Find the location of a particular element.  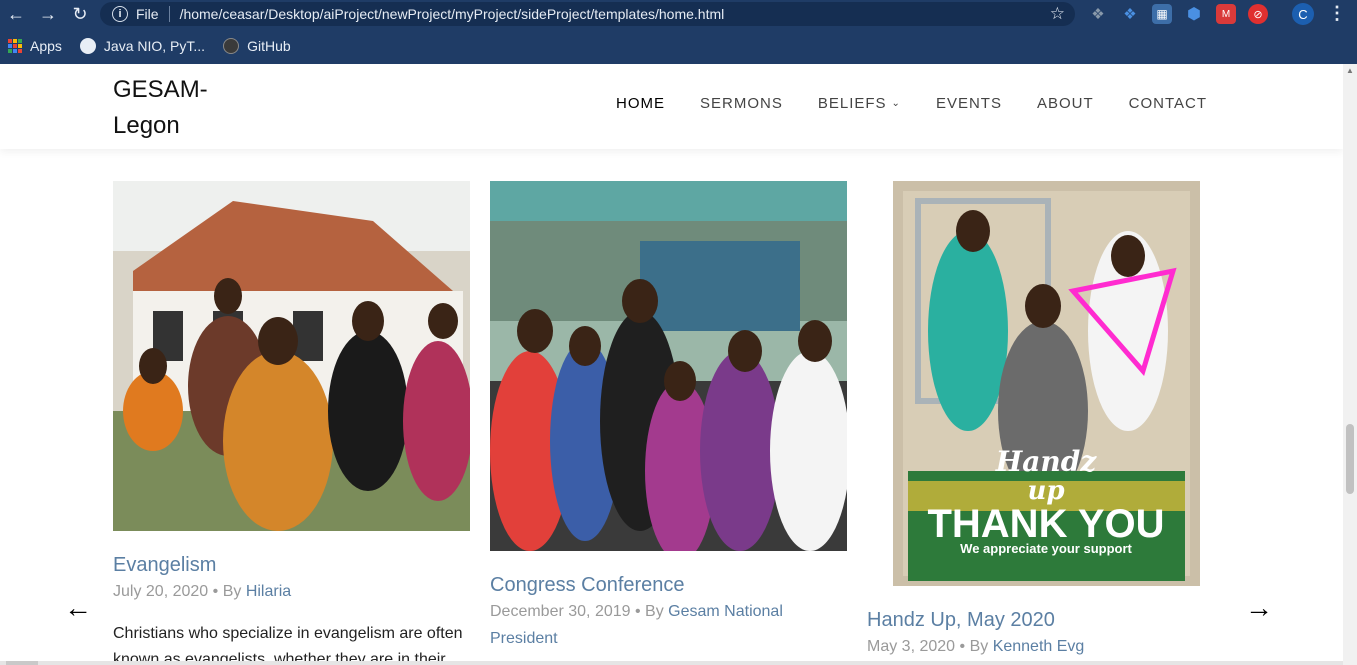

tab-manager-icon: ▦ is located at coordinates (1162, 14).